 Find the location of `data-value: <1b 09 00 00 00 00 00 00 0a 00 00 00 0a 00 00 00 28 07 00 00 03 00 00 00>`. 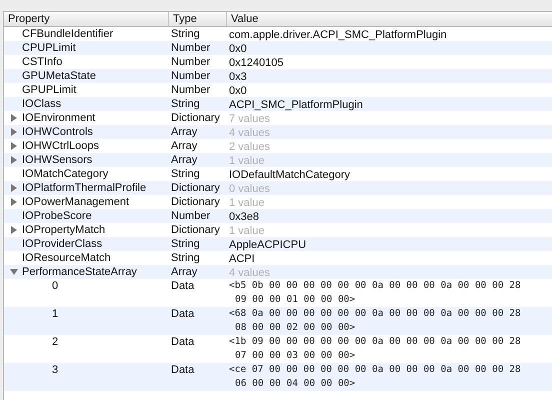

data-value: <1b 09 00 00 00 00 00 00 0a 00 00 00 0a 00 00 00 28 07 00 00 03 00 00 00> is located at coordinates (375, 349).